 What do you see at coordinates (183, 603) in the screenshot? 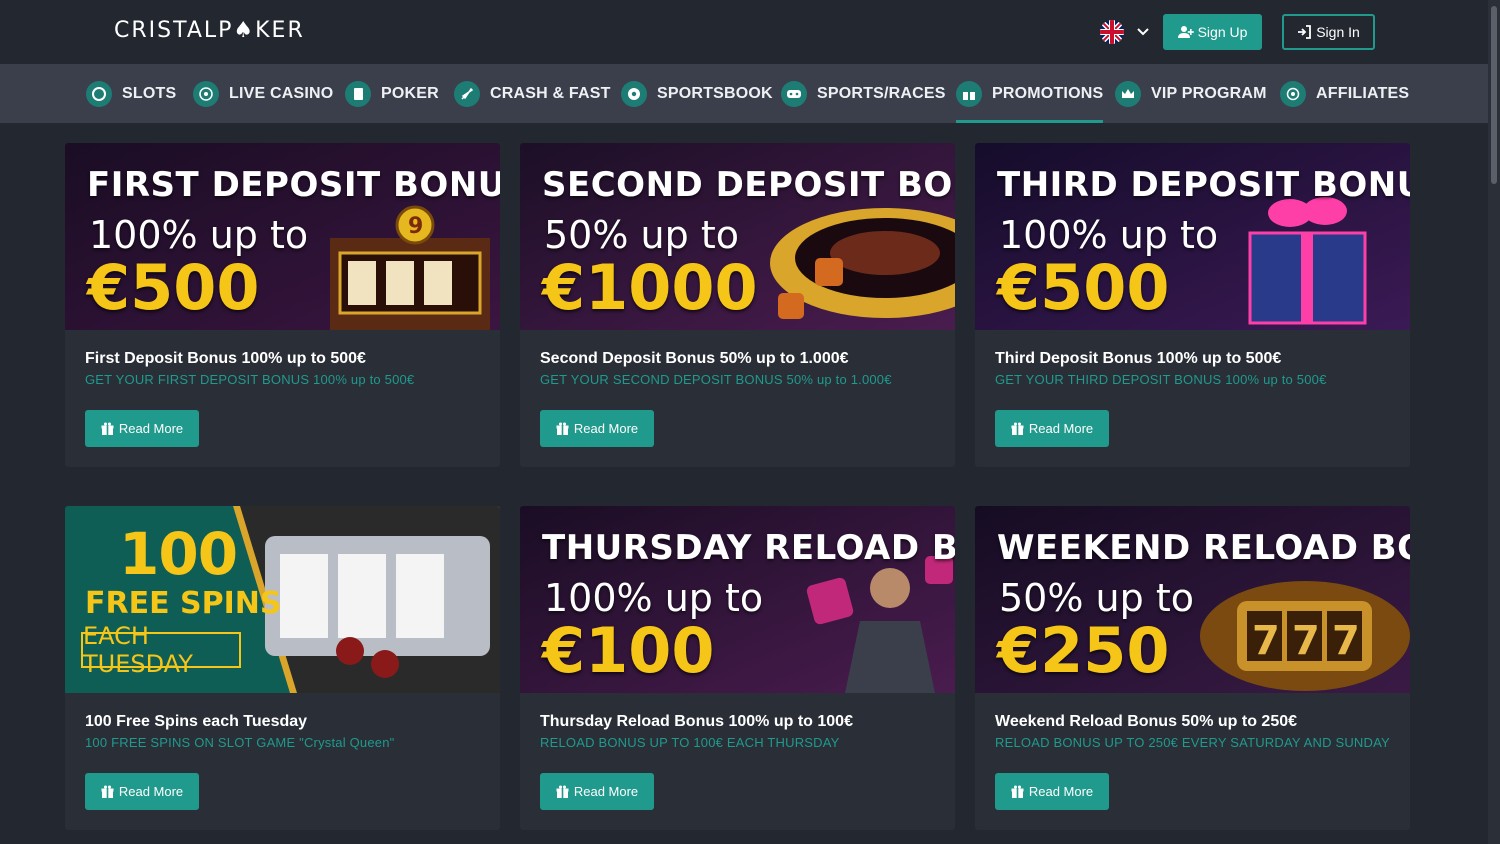
I see `banner-free-spins: FREE SPINS` at bounding box center [183, 603].